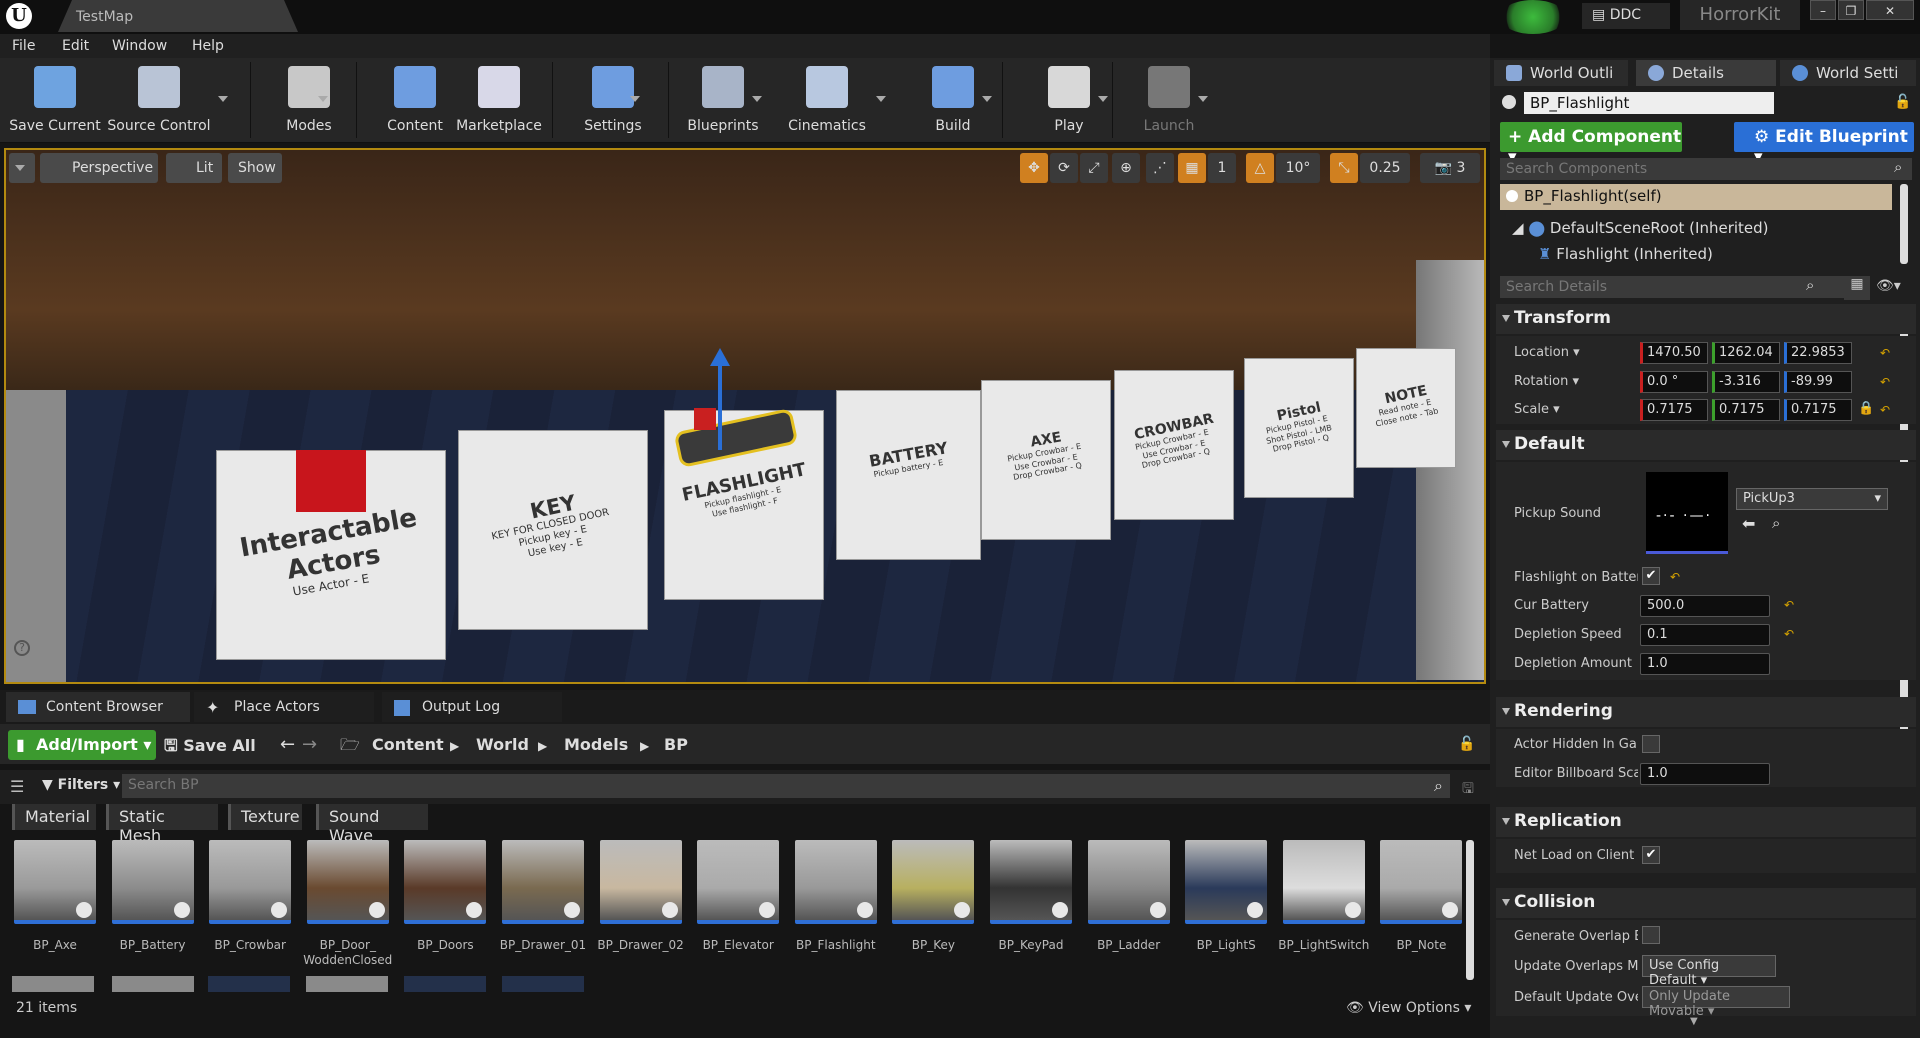 Image resolution: width=1920 pixels, height=1038 pixels. What do you see at coordinates (1694, 1021) in the screenshot?
I see `advanced-expand-icon: ▼` at bounding box center [1694, 1021].